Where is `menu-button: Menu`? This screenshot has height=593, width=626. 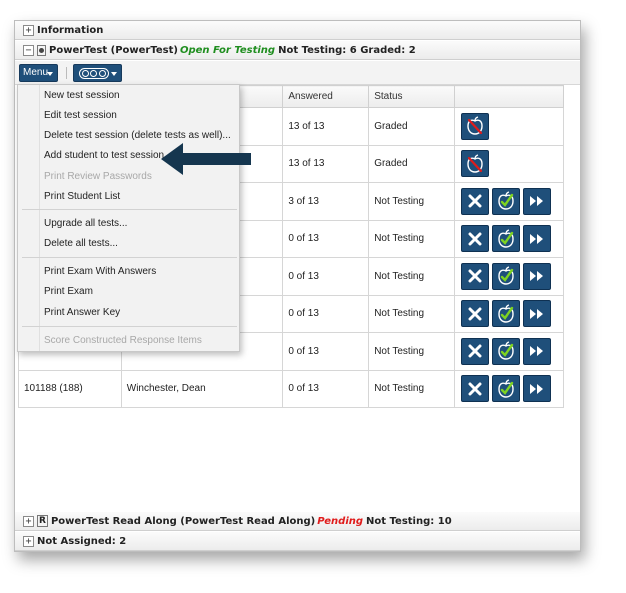
menu-button: Menu is located at coordinates (38, 73).